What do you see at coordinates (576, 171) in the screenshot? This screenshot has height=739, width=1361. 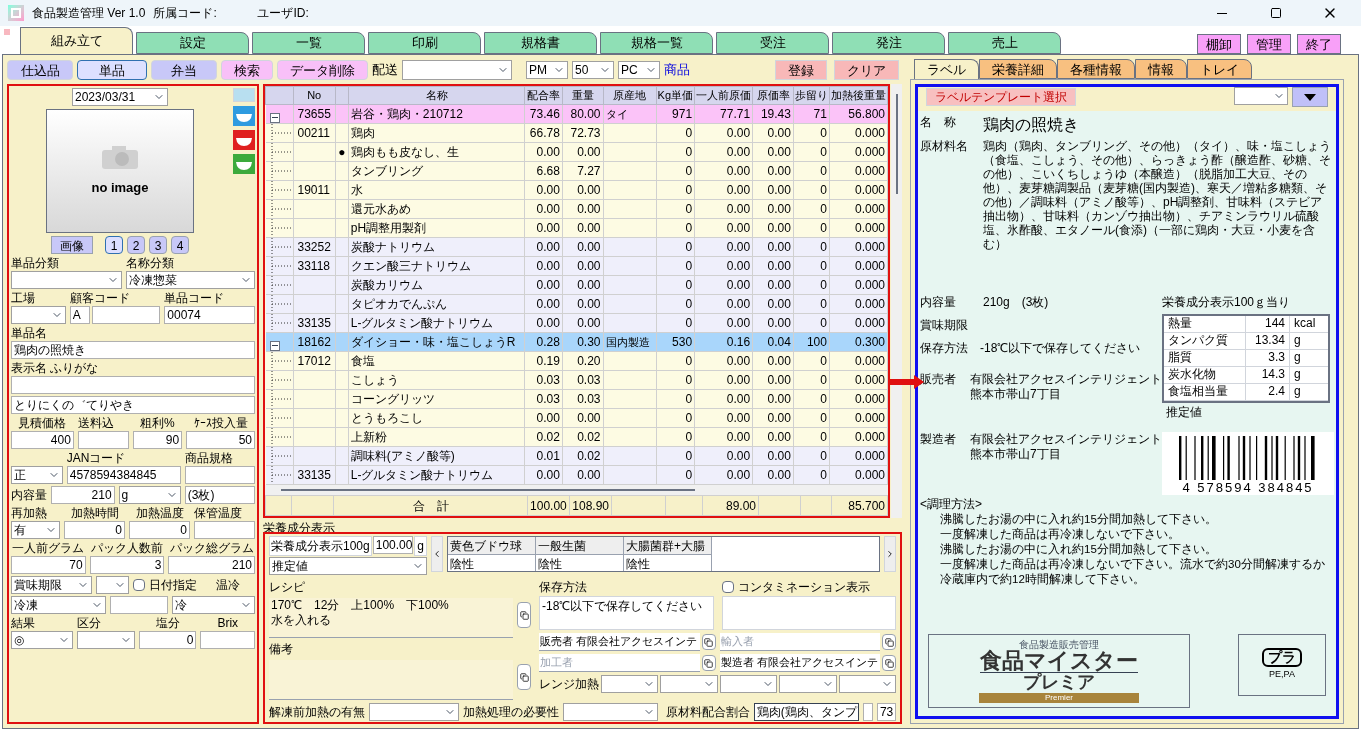 I see `table-row: タンブリング 6.68 7.27 0 0.00 0.00 0 0.000` at bounding box center [576, 171].